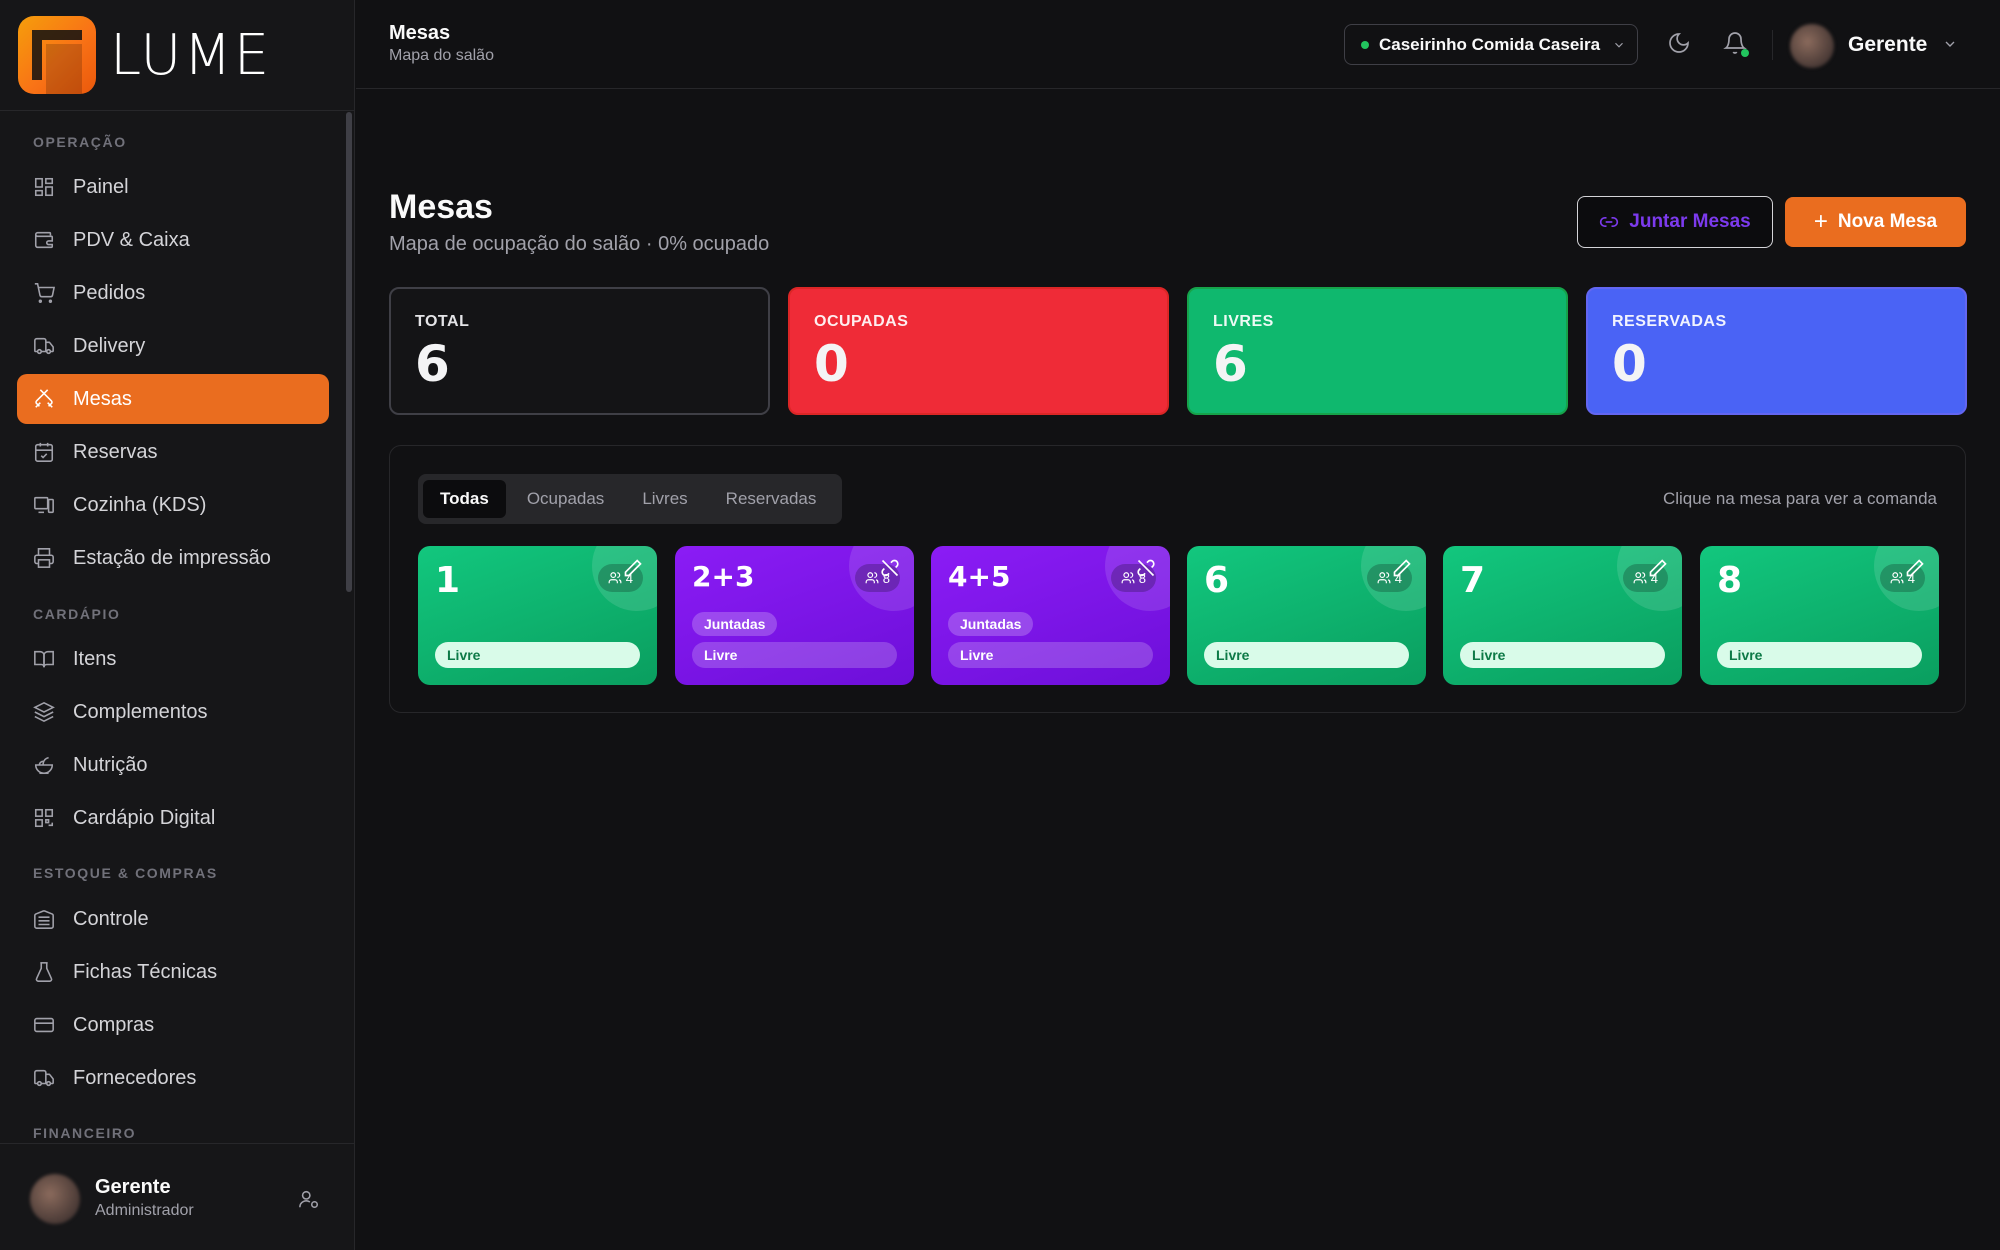  I want to click on new-table-button: + Nova Mesa, so click(1875, 222).